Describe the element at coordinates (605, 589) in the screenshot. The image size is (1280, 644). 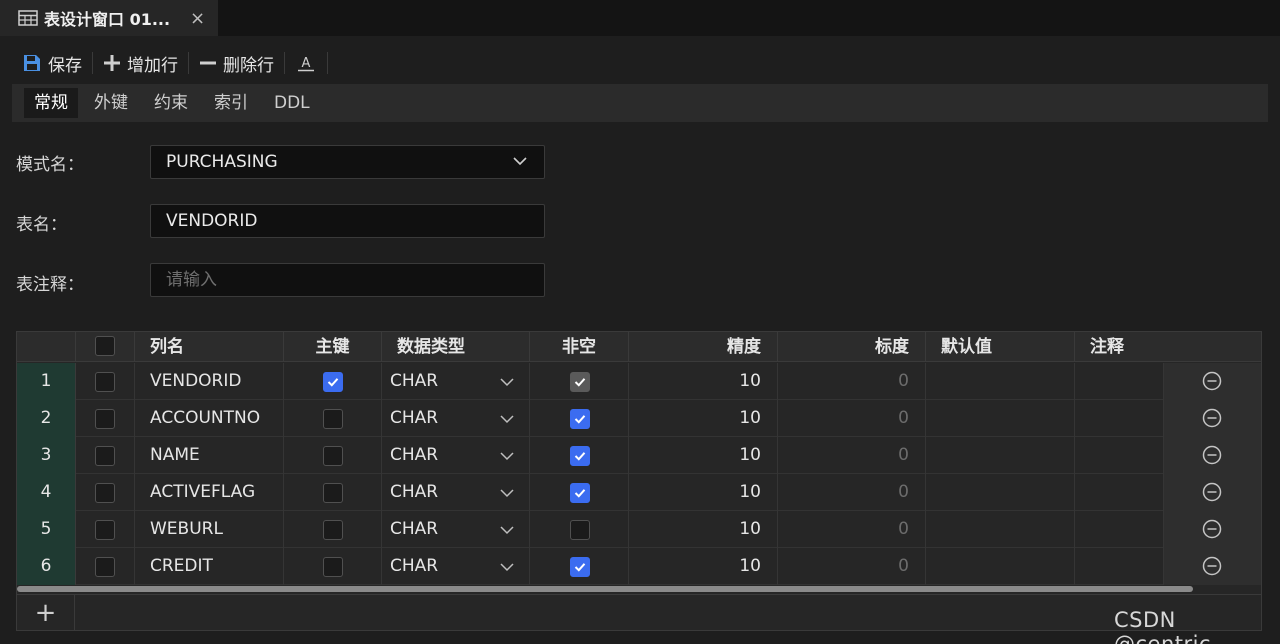
I see `horizontal-scrollbar` at that location.